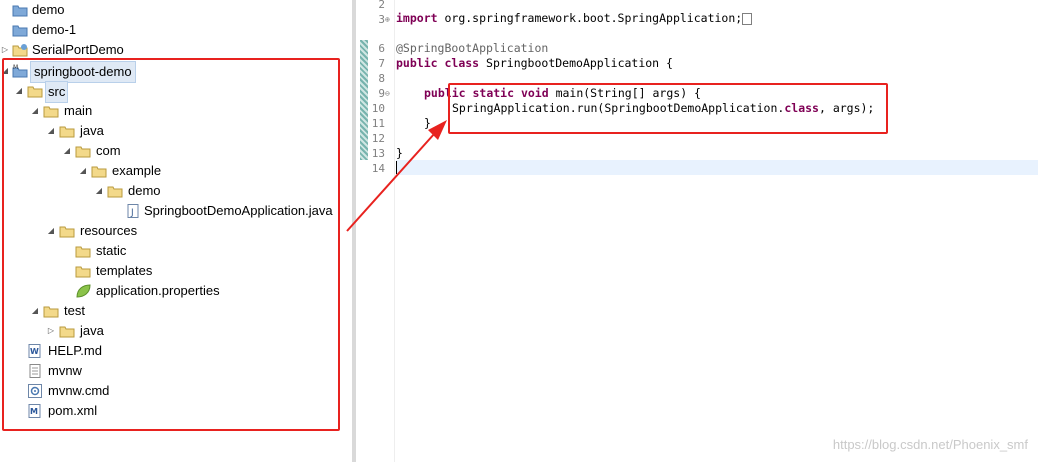 The height and width of the screenshot is (462, 1038). What do you see at coordinates (668, 108) in the screenshot?
I see `highlight-box-main-method` at bounding box center [668, 108].